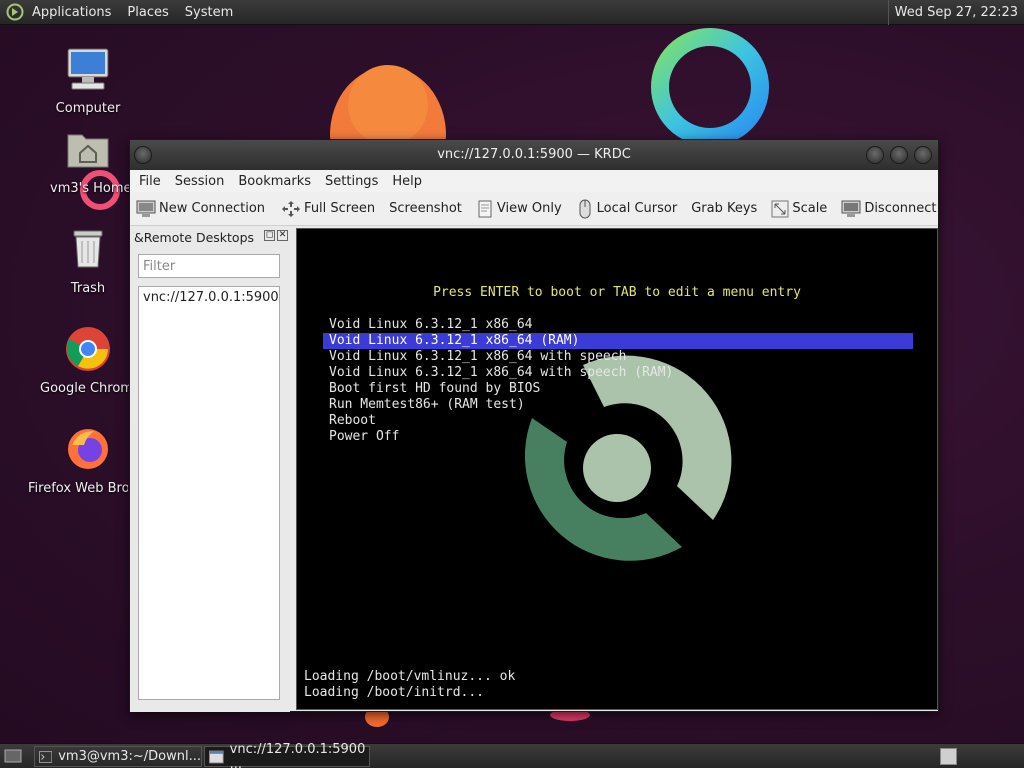 The height and width of the screenshot is (768, 1024). What do you see at coordinates (88, 108) in the screenshot?
I see `desktop-icon-label: Computer` at bounding box center [88, 108].